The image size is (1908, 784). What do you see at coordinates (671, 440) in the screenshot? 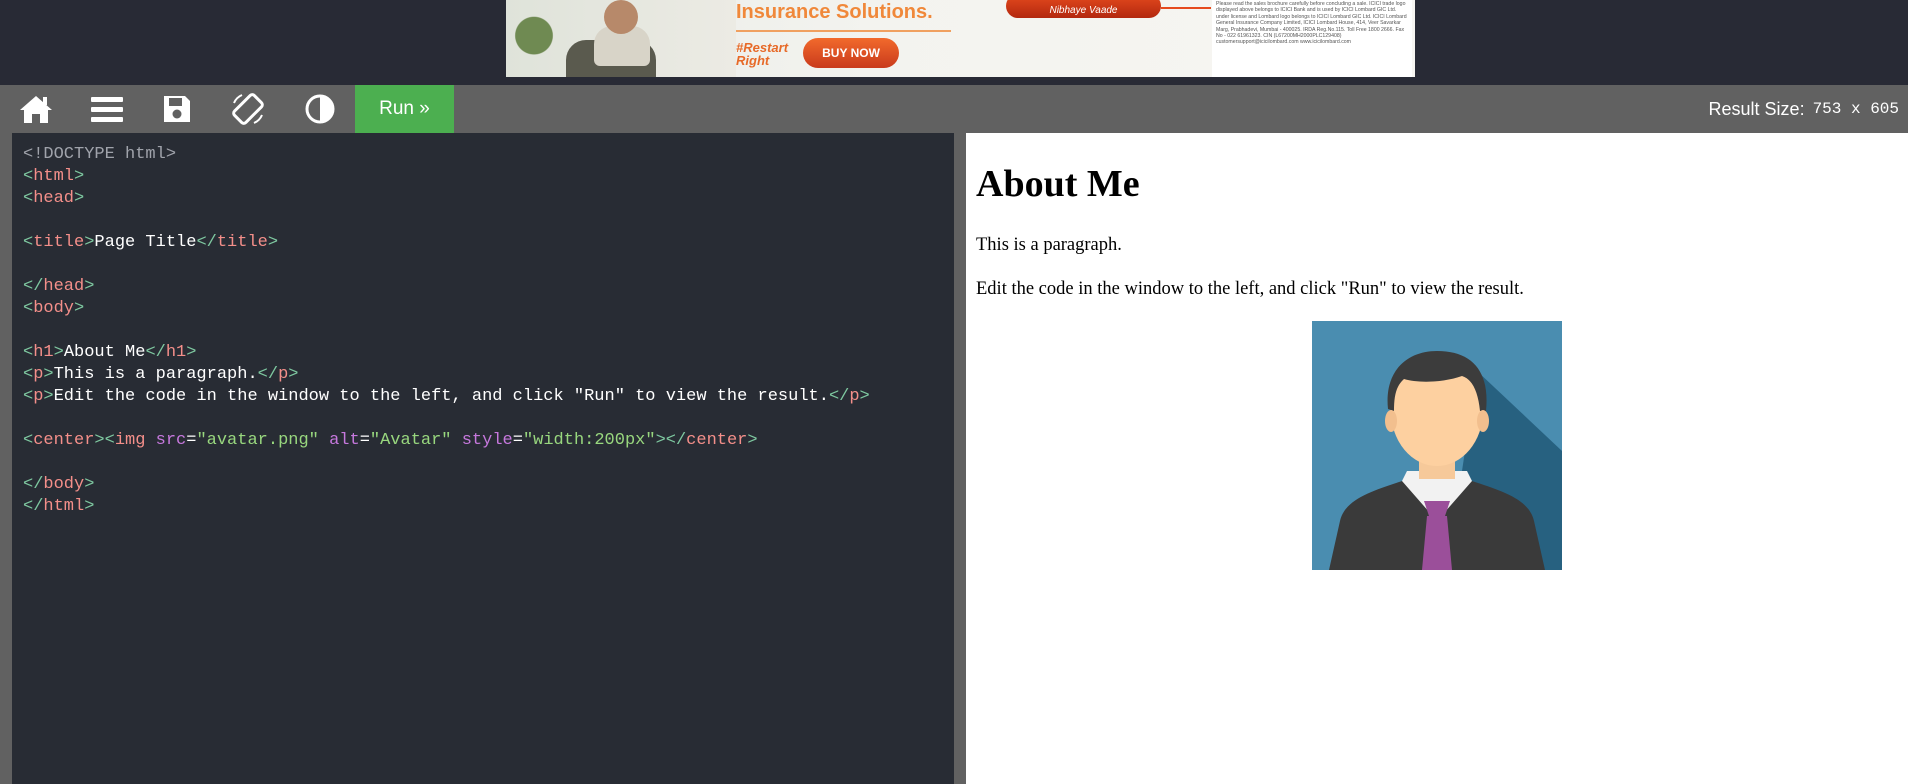
I see `code-token: ></` at bounding box center [671, 440].